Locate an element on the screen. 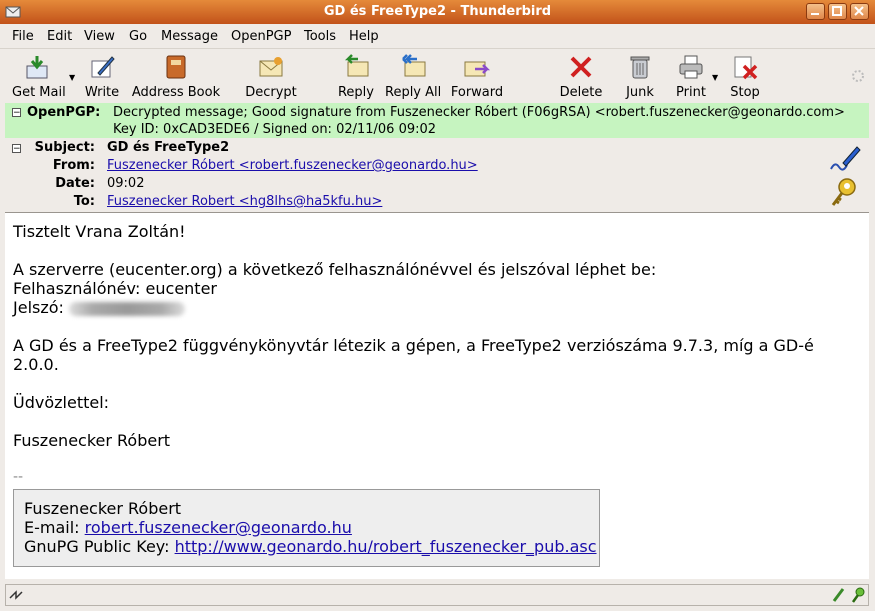 The height and width of the screenshot is (611, 875). book-icon is located at coordinates (176, 67).